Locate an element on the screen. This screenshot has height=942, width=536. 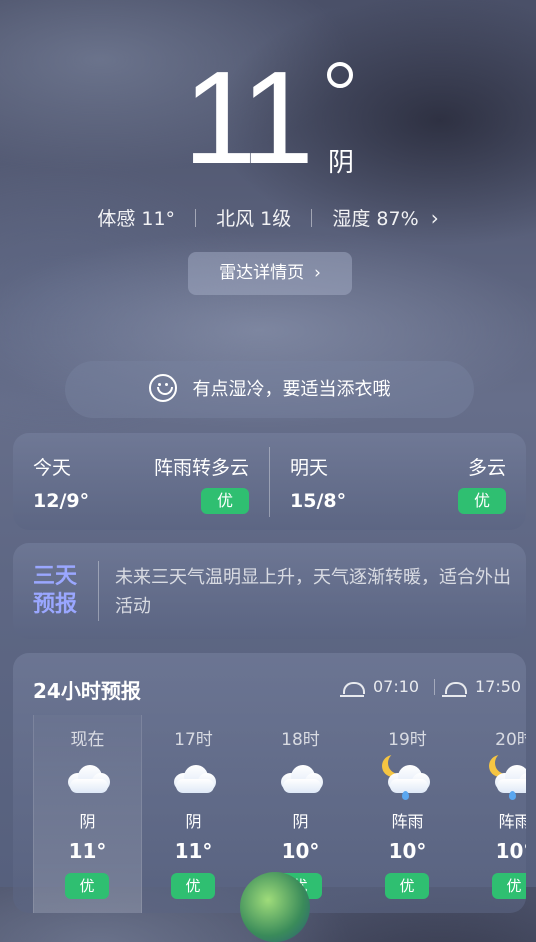
day-temps: 12/9° is located at coordinates (61, 501).